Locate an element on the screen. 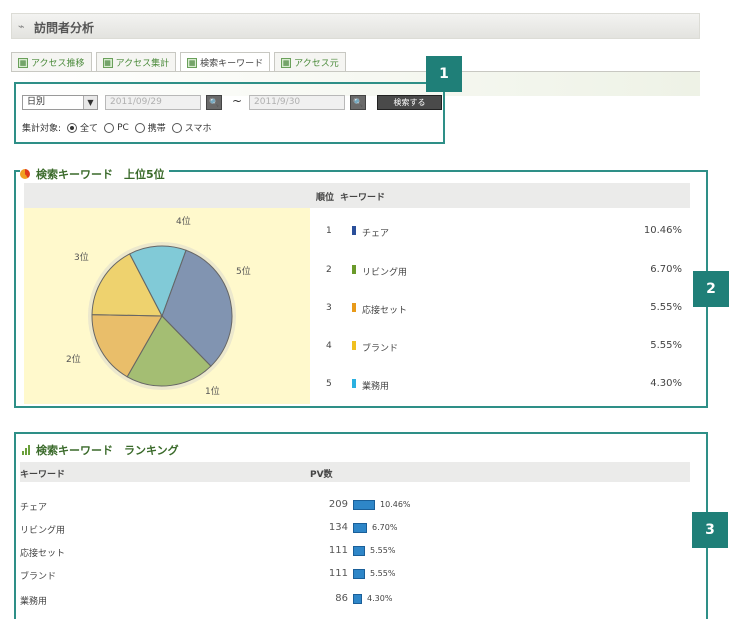 Image resolution: width=731 pixels, height=619 pixels. pie-label-4: 4位 is located at coordinates (183, 222).